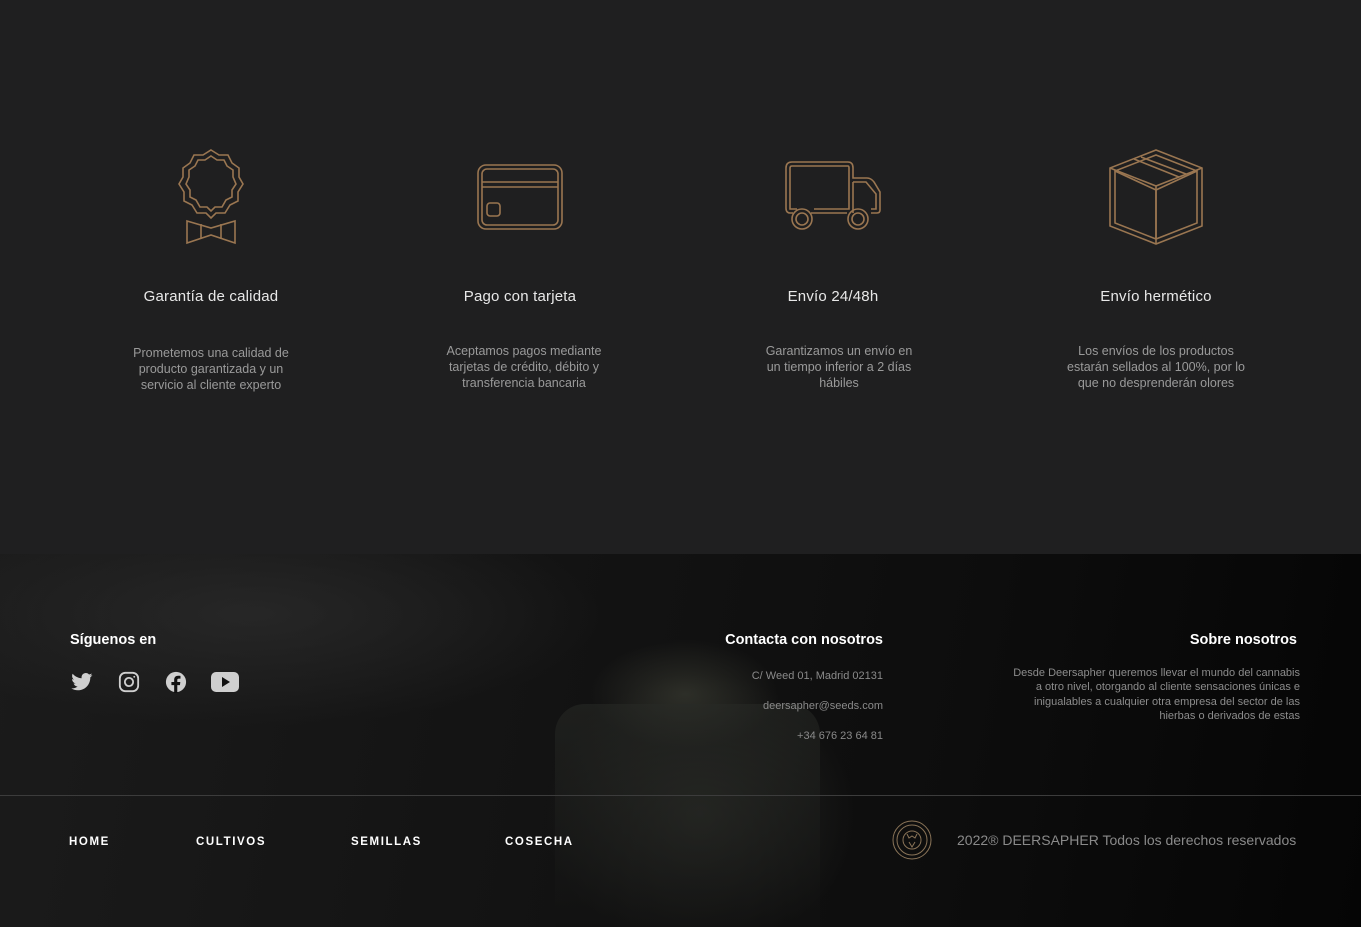 The width and height of the screenshot is (1361, 927). Describe the element at coordinates (176, 682) in the screenshot. I see `facebook-icon` at that location.